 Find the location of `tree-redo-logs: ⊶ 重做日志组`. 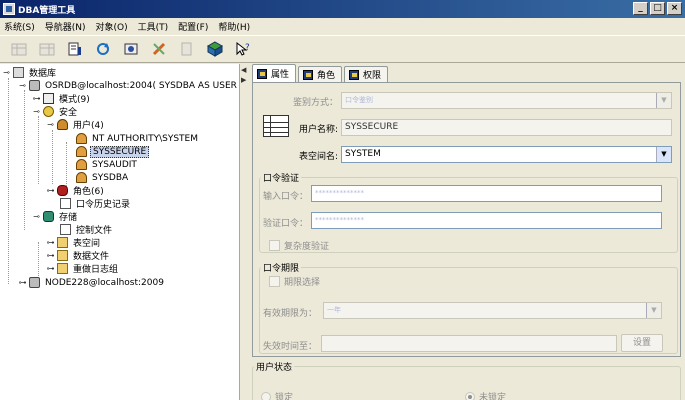

tree-redo-logs: ⊶ 重做日志组 is located at coordinates (83, 268).